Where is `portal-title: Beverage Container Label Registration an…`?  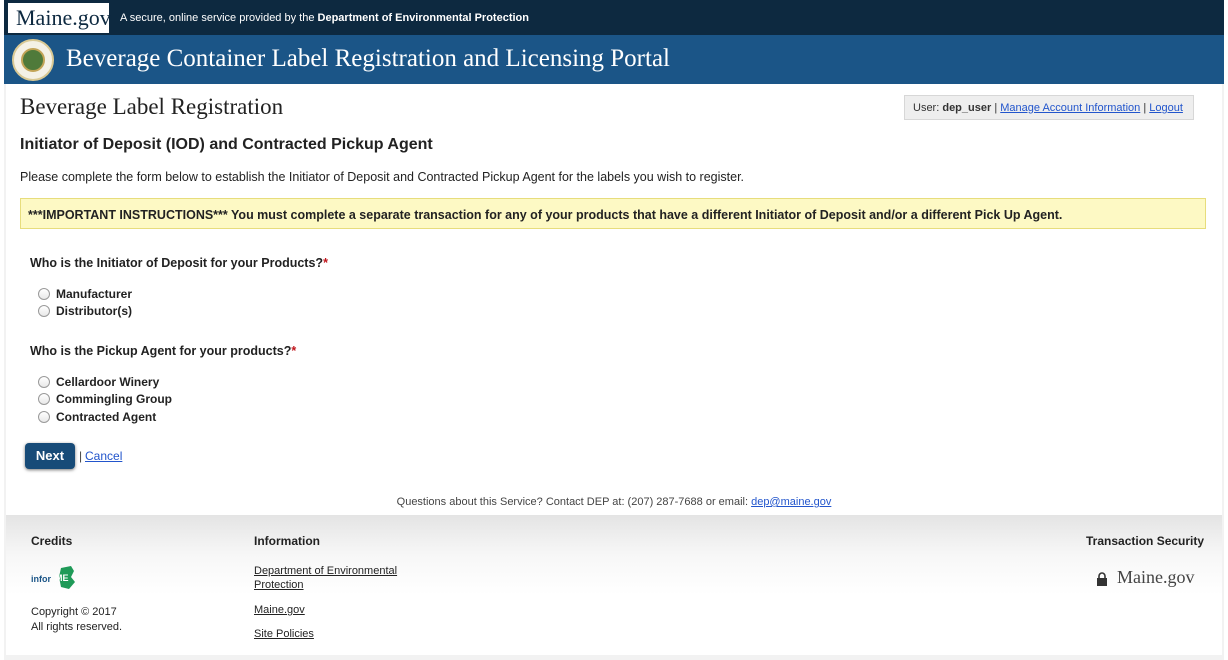 portal-title: Beverage Container Label Registration an… is located at coordinates (368, 58).